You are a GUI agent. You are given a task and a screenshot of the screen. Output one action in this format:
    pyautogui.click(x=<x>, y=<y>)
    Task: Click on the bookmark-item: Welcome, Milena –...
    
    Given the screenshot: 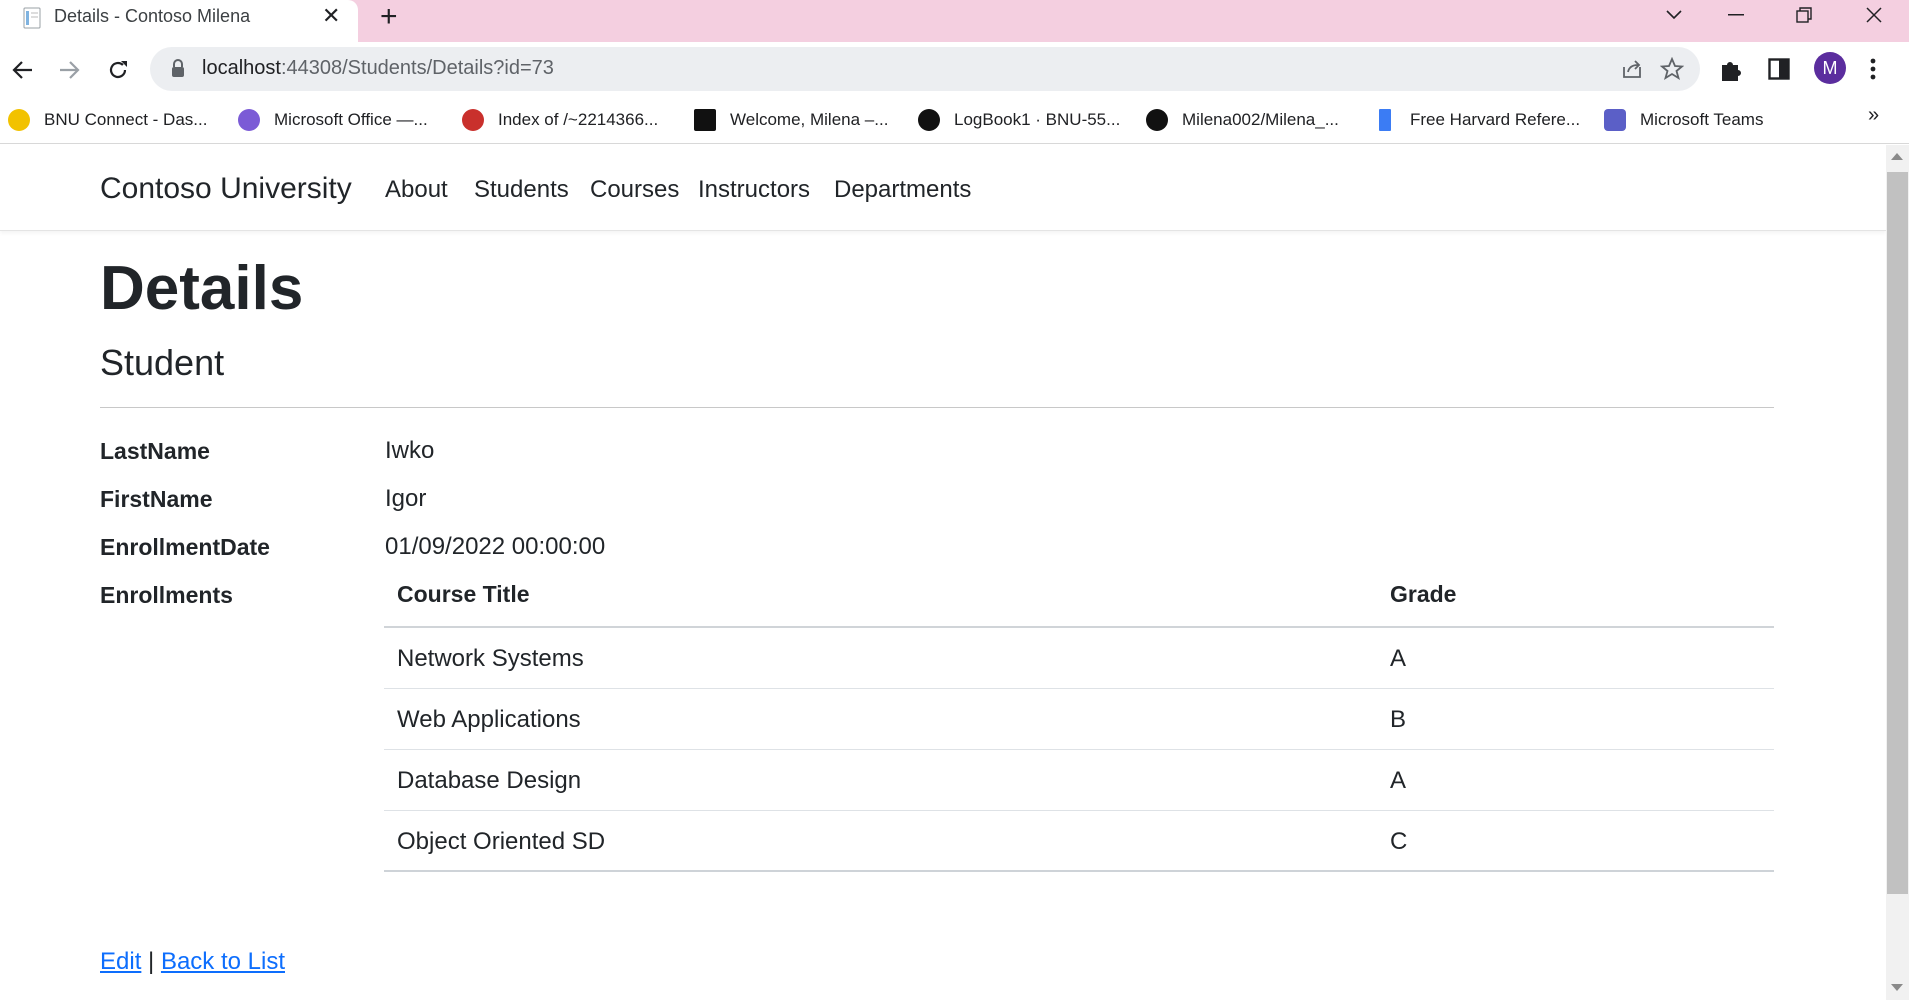 What is the action you would take?
    pyautogui.click(x=791, y=120)
    